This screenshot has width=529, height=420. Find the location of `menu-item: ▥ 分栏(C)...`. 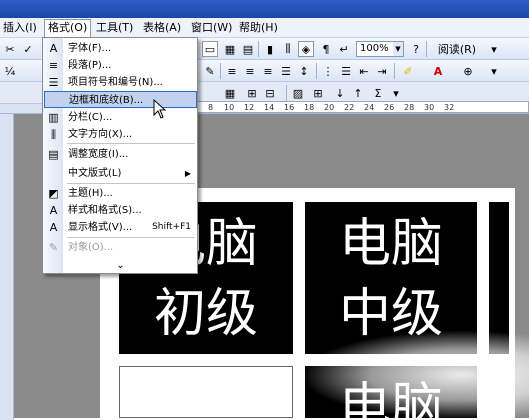

menu-item: ▥ 分栏(C)... is located at coordinates (120, 117).